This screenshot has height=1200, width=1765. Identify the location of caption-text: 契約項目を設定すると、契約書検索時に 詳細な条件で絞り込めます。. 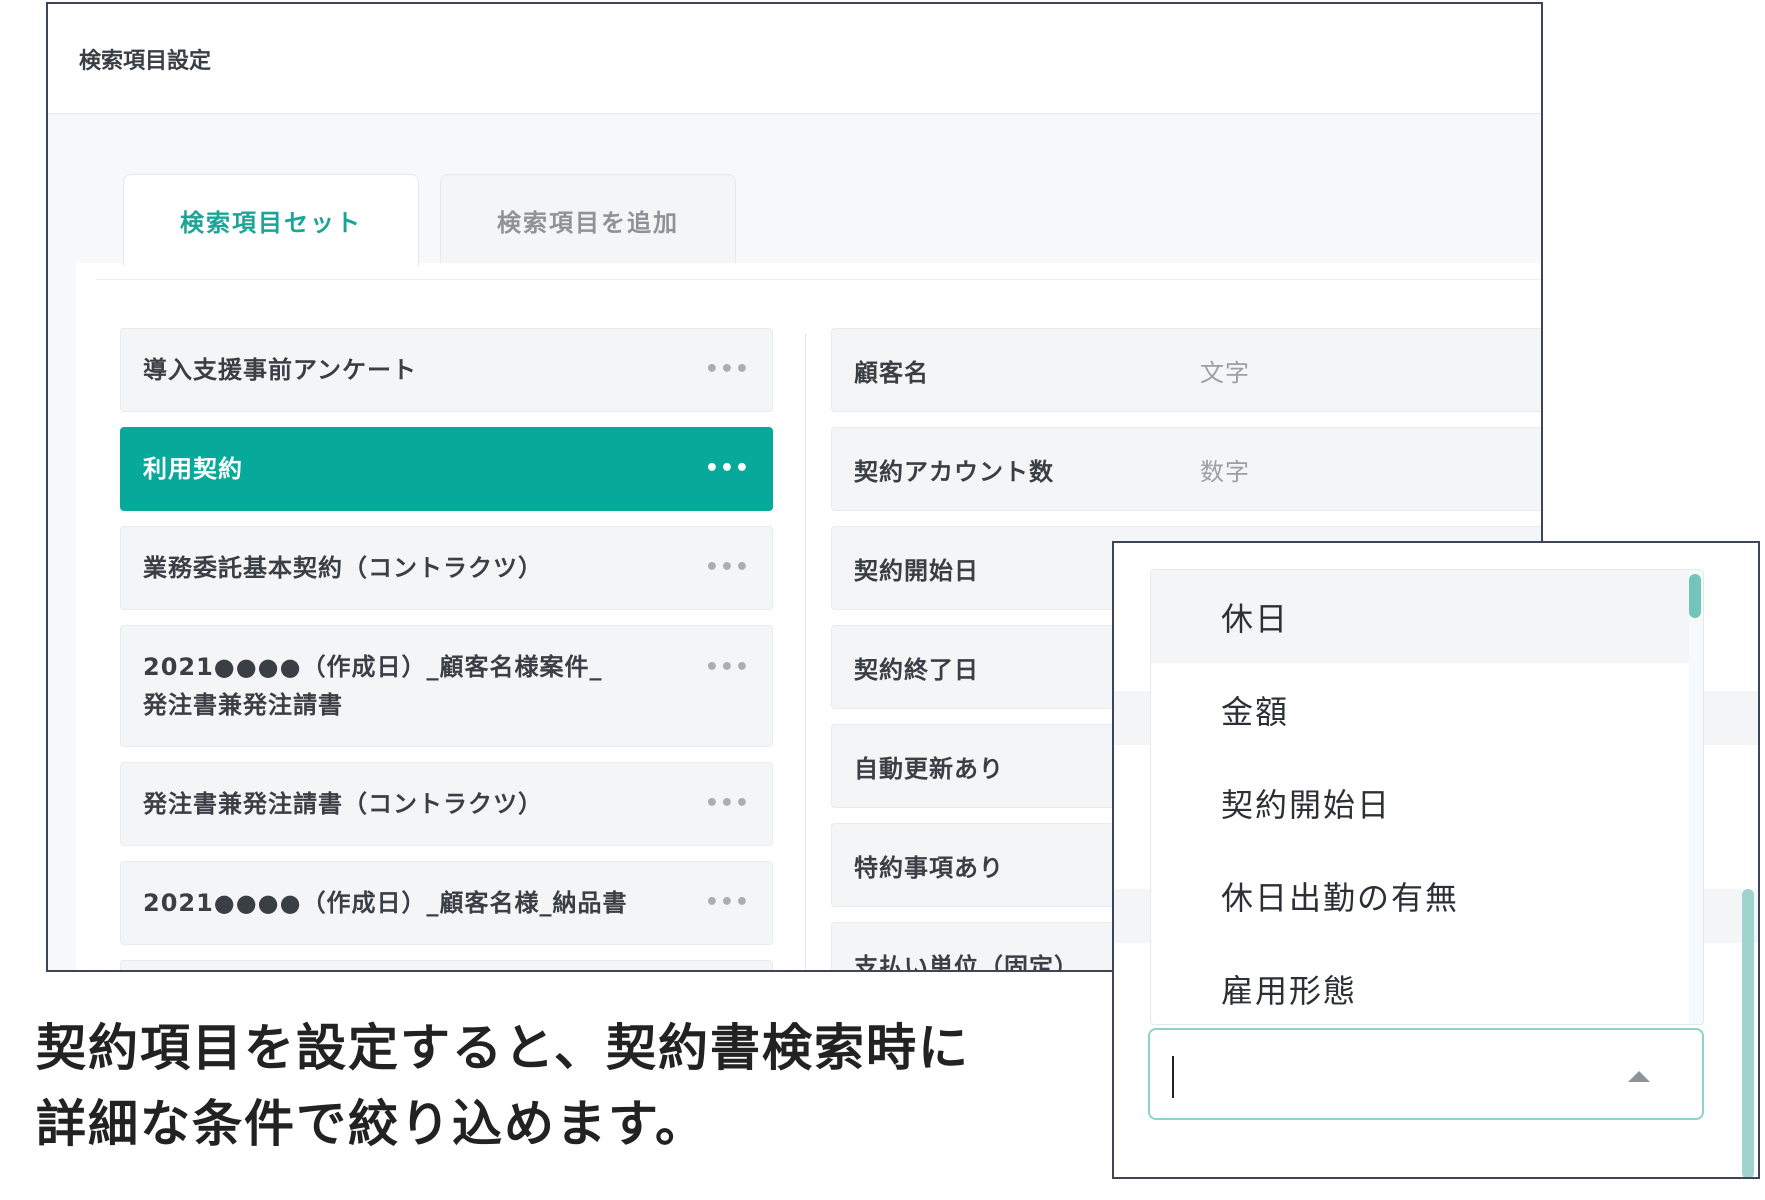
(566, 1086).